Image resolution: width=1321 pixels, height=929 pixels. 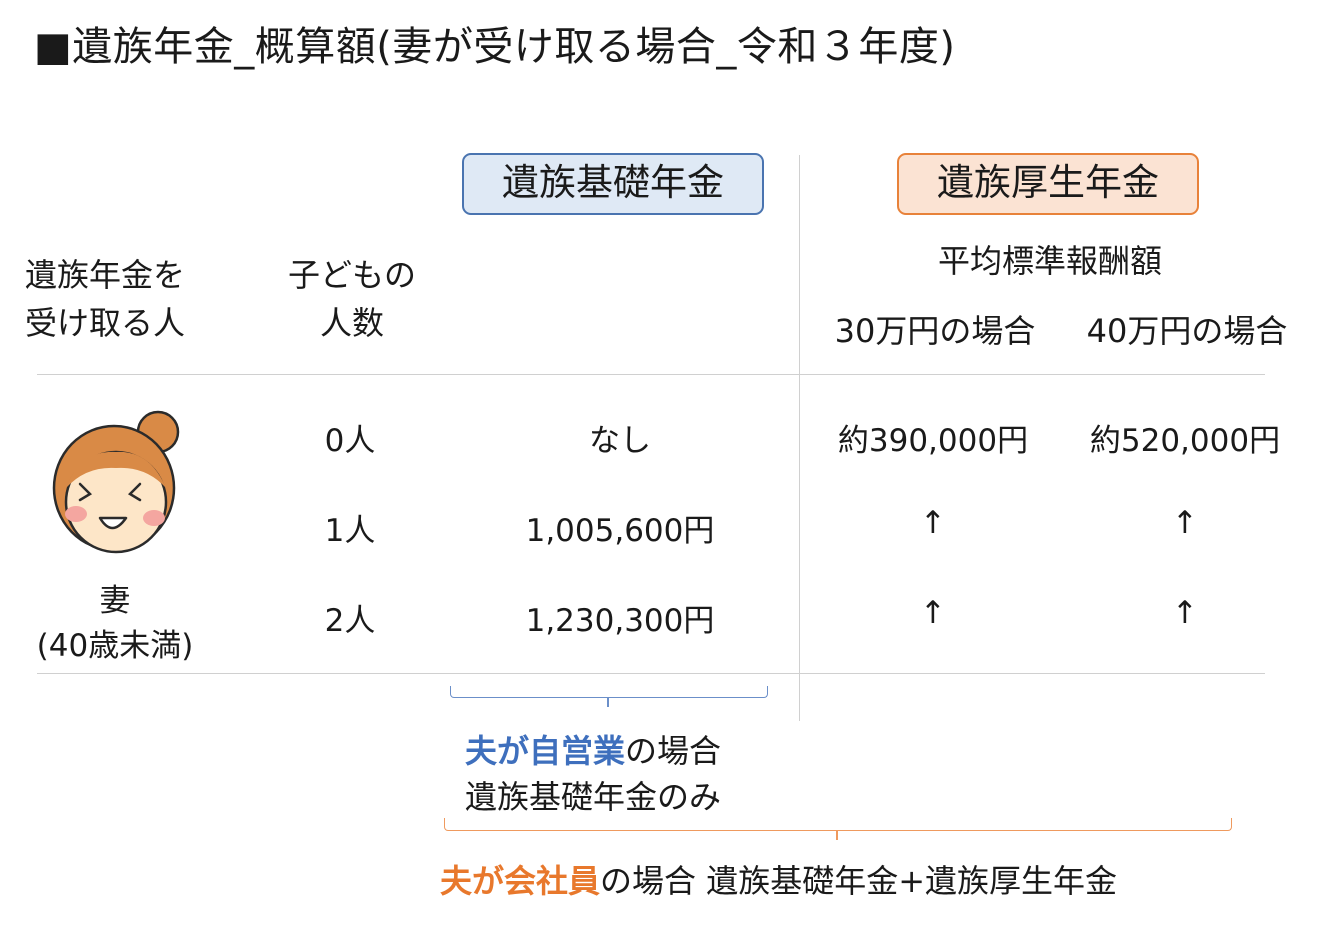 I want to click on recipient-header-line1: 遺族年金を, so click(x=105, y=275).